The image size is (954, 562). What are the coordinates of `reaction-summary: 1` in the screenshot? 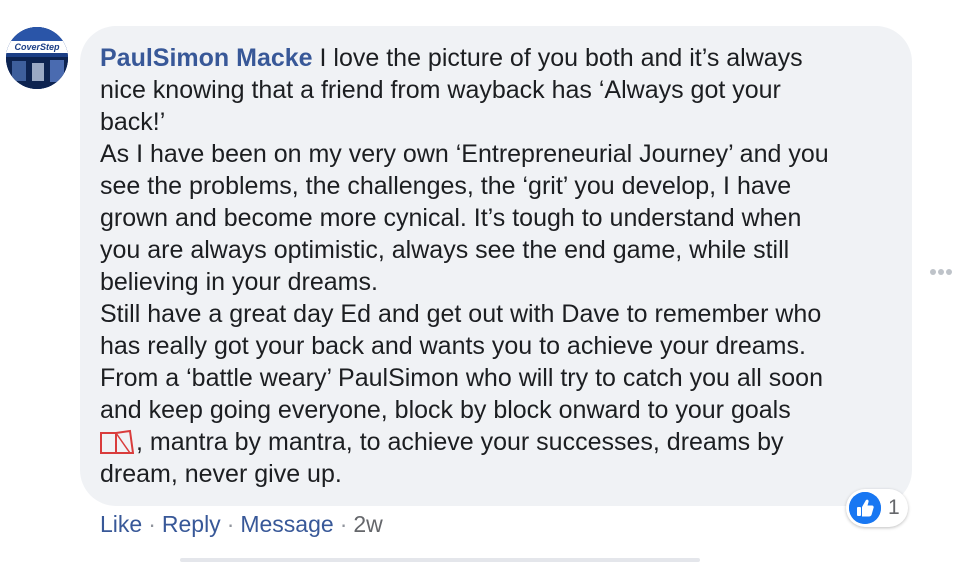 It's located at (877, 508).